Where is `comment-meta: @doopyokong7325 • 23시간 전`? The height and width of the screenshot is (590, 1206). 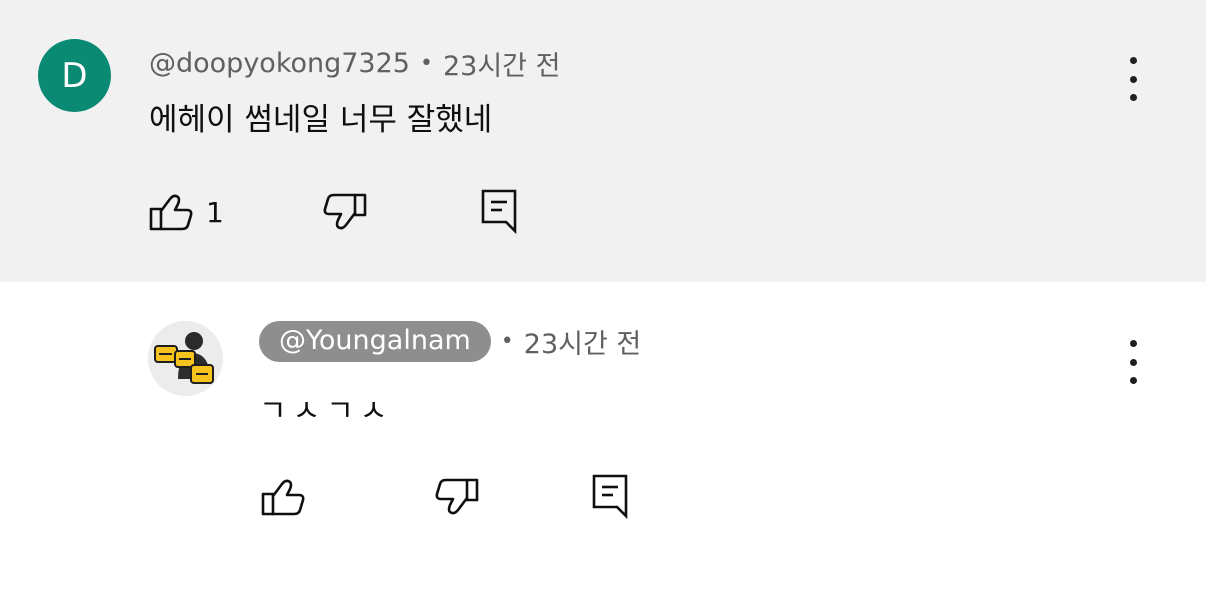 comment-meta: @doopyokong7325 • 23시간 전 is located at coordinates (354, 63).